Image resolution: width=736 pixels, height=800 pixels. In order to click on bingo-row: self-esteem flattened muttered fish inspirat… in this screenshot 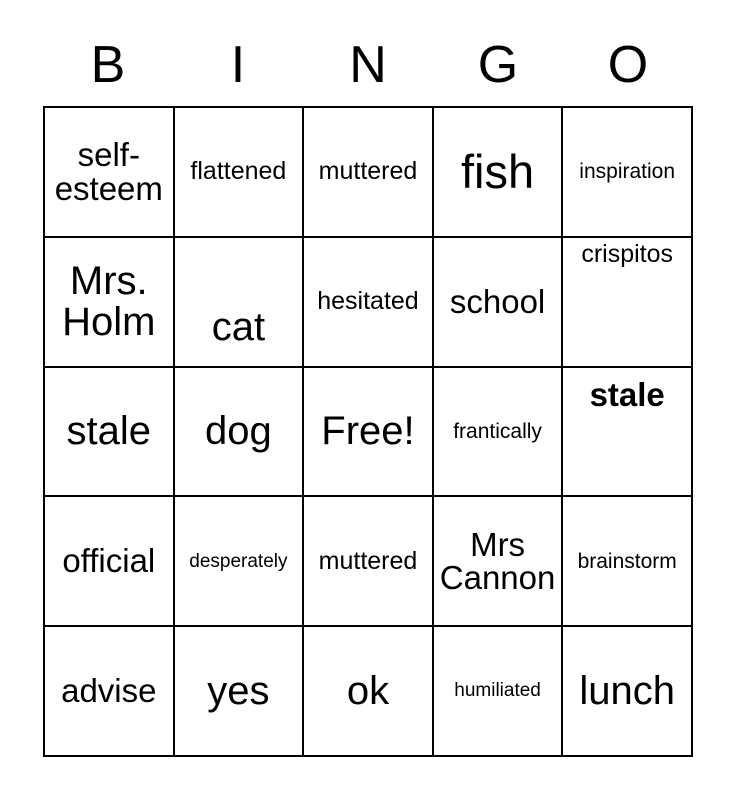, I will do `click(369, 173)`.